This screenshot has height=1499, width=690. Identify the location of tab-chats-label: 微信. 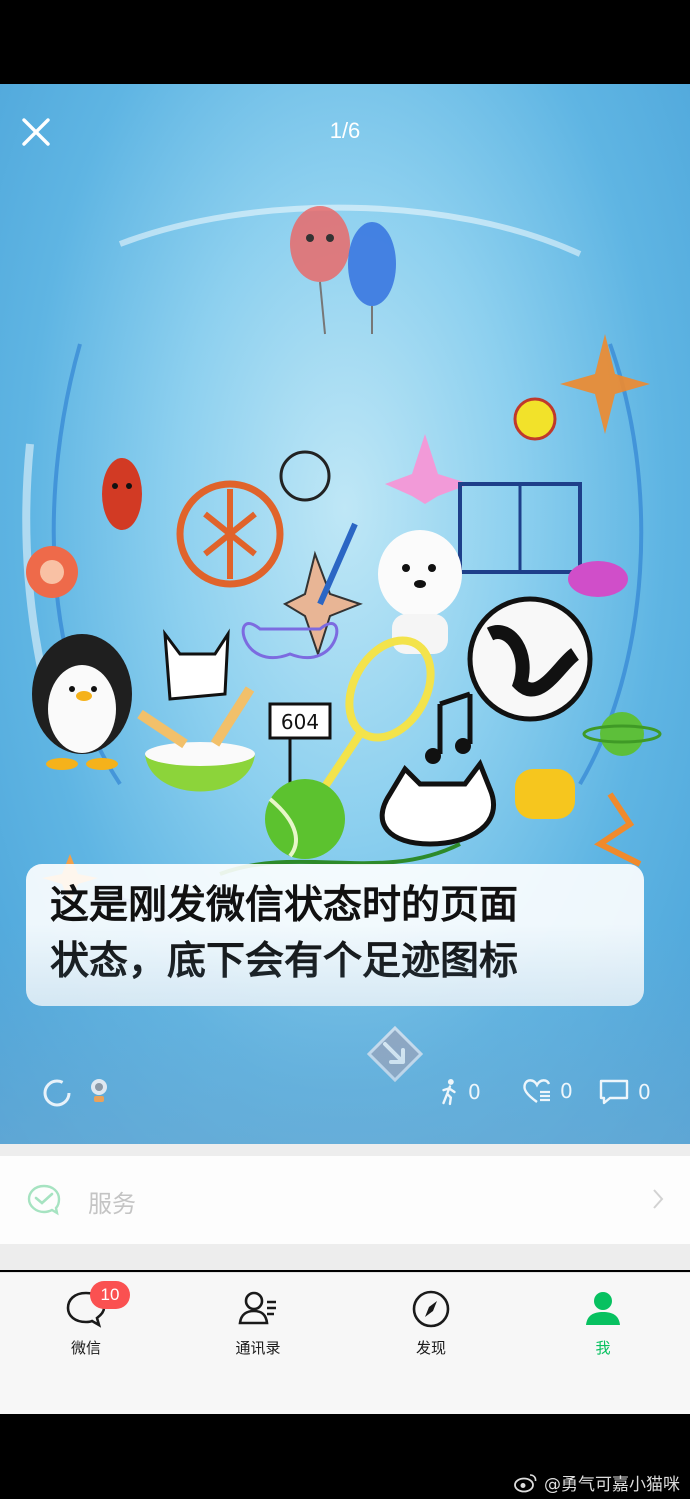
(85, 1348).